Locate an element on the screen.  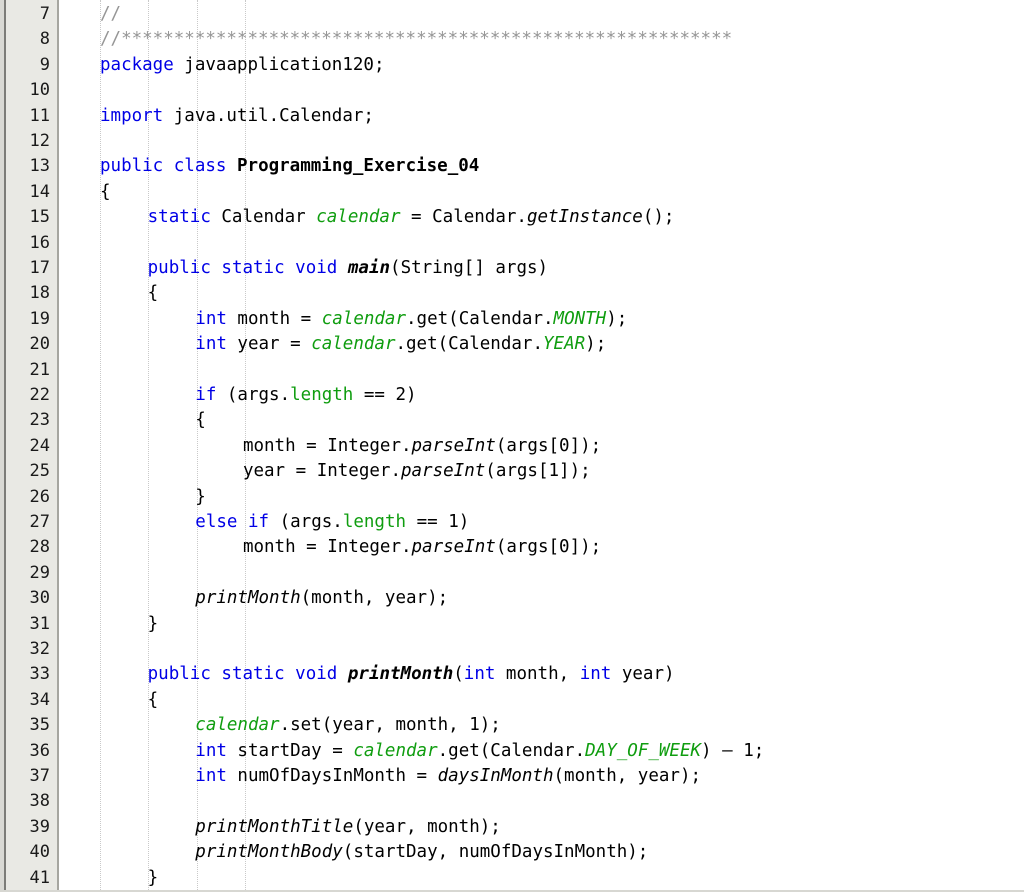
gutter-row: 14 is located at coordinates (32, 192).